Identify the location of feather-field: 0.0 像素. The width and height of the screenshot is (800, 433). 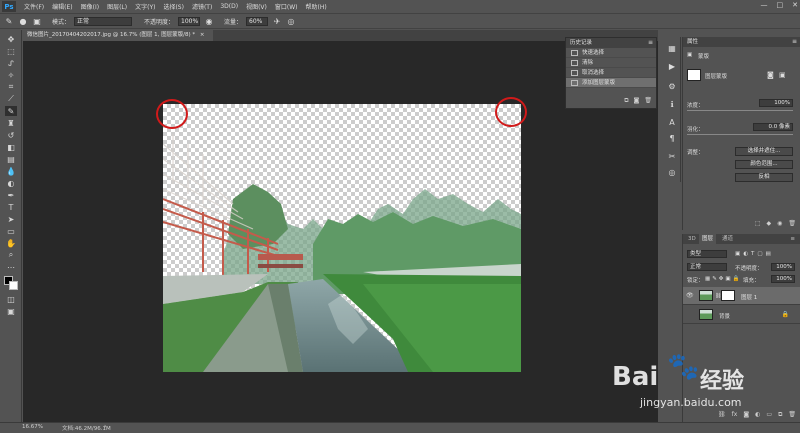
(773, 127).